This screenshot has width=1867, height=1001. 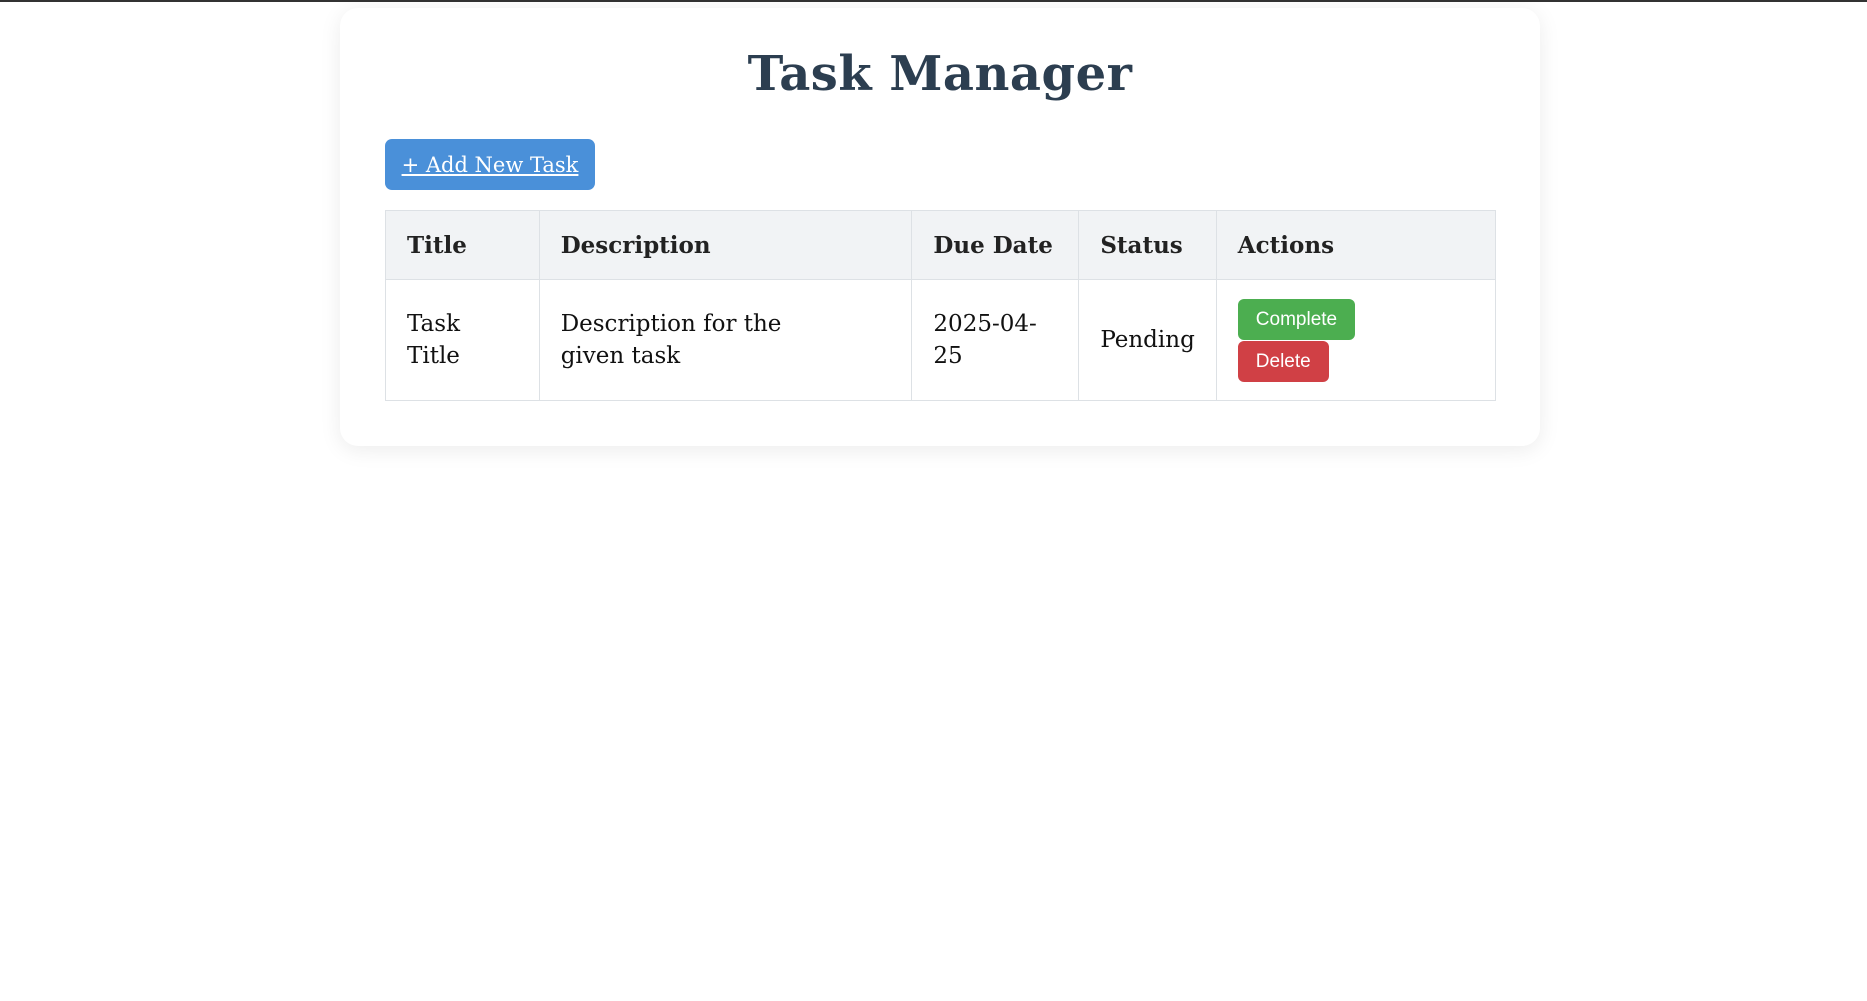 What do you see at coordinates (1147, 245) in the screenshot?
I see `column-header-status: Status` at bounding box center [1147, 245].